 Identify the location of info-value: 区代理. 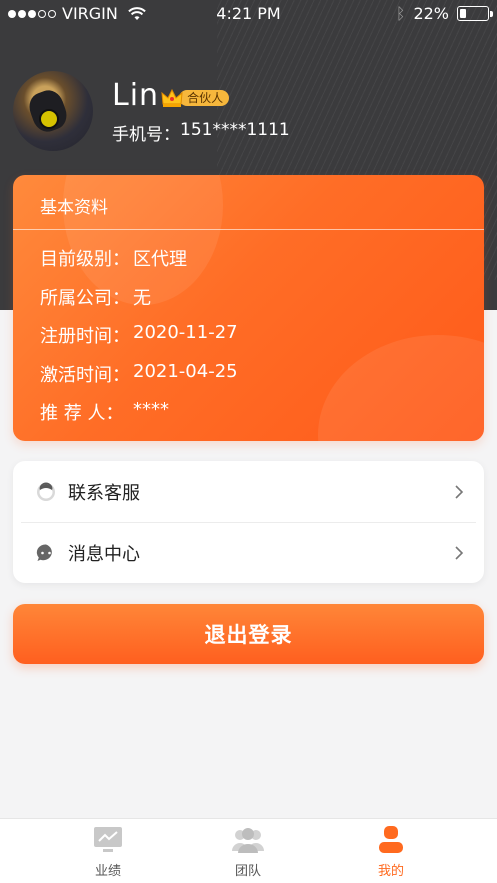
(160, 259).